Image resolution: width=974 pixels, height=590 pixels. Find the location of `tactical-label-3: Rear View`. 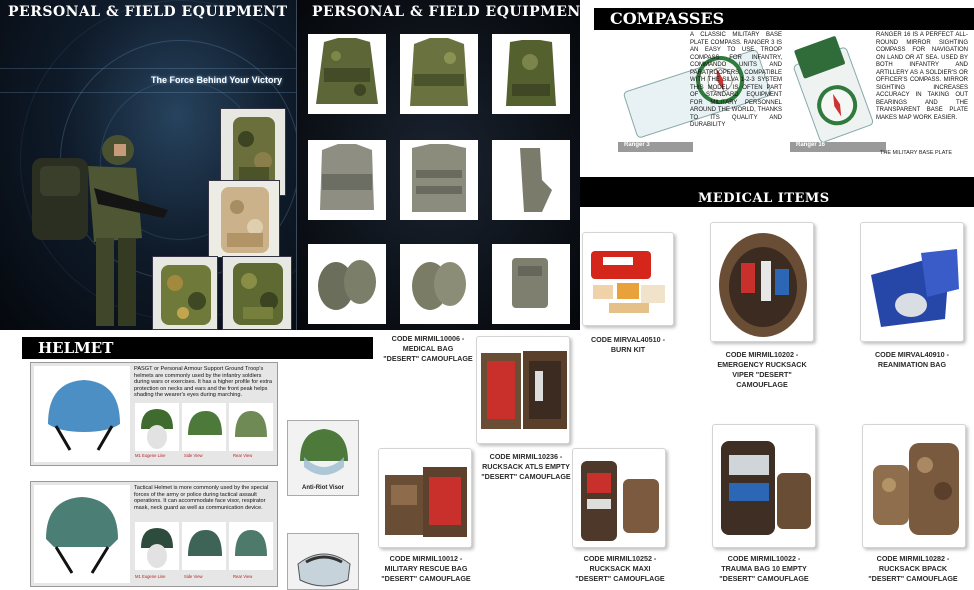

tactical-label-3: Rear View is located at coordinates (243, 576).